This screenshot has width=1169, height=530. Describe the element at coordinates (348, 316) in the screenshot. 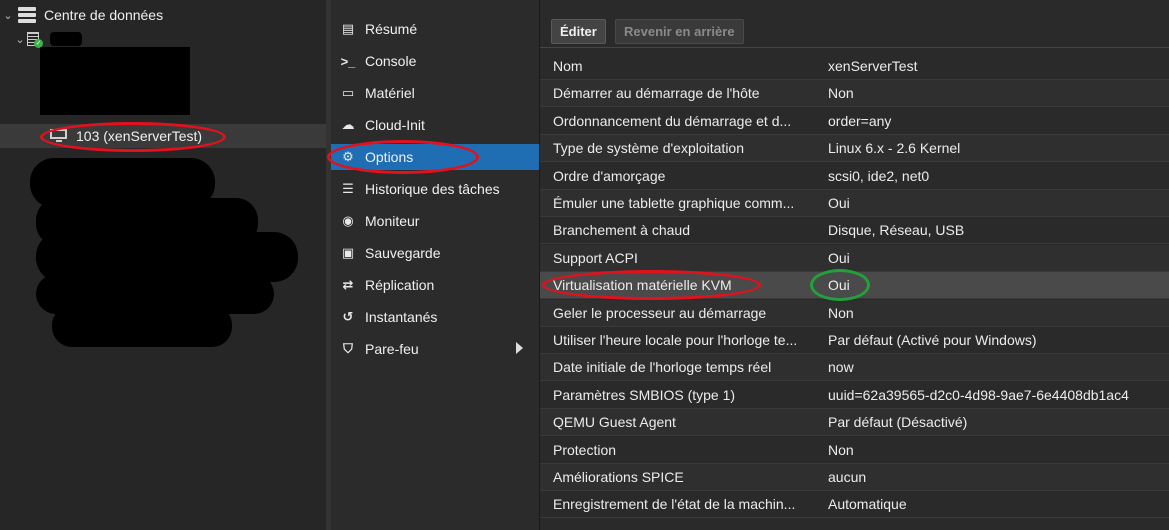

I see `history-icon: ↺` at that location.